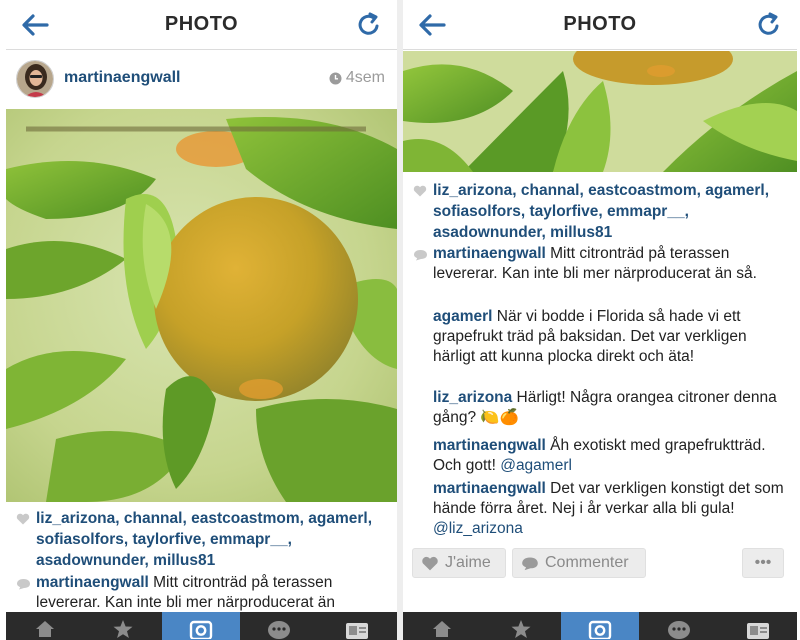 The image size is (800, 640). I want to click on comment-button-label: Commenter, so click(587, 562).